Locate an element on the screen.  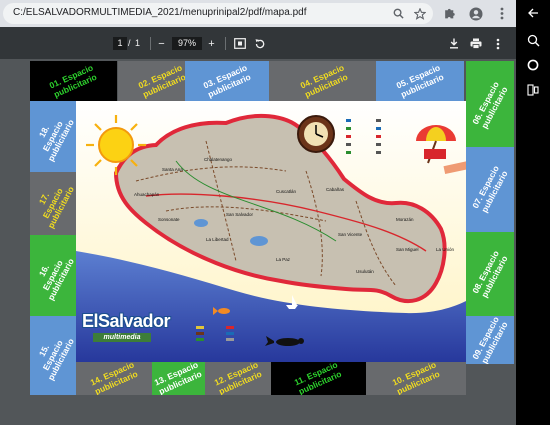
ad-tile-15: 15. Espacio publicitario is located at coordinates (53, 355).